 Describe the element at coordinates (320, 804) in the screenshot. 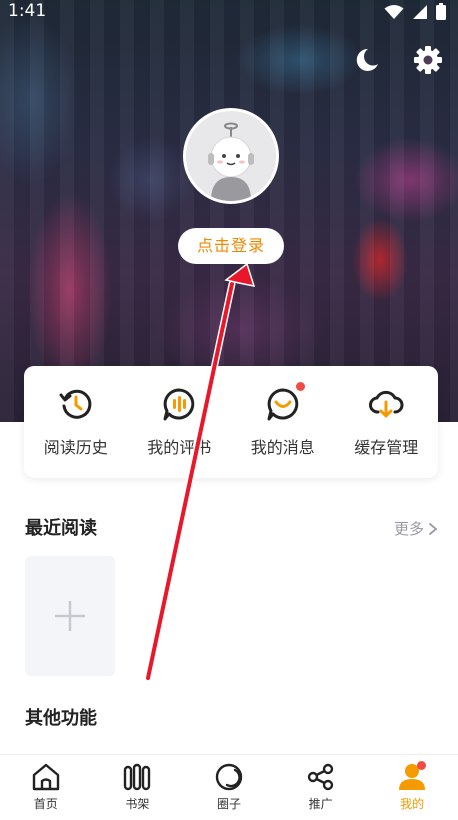

I see `tab-label: 推广` at that location.